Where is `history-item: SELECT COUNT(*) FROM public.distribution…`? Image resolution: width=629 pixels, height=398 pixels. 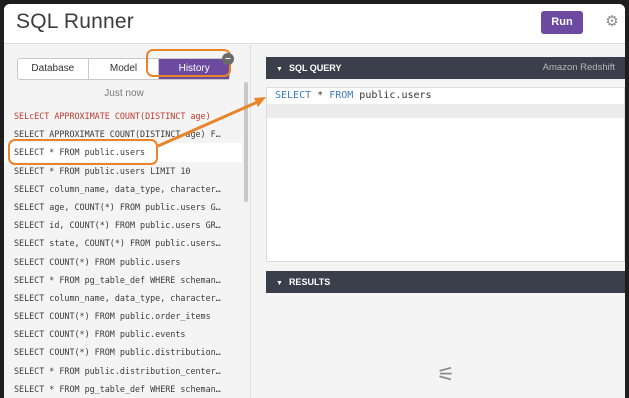 history-item: SELECT COUNT(*) FROM public.distribution… is located at coordinates (123, 352).